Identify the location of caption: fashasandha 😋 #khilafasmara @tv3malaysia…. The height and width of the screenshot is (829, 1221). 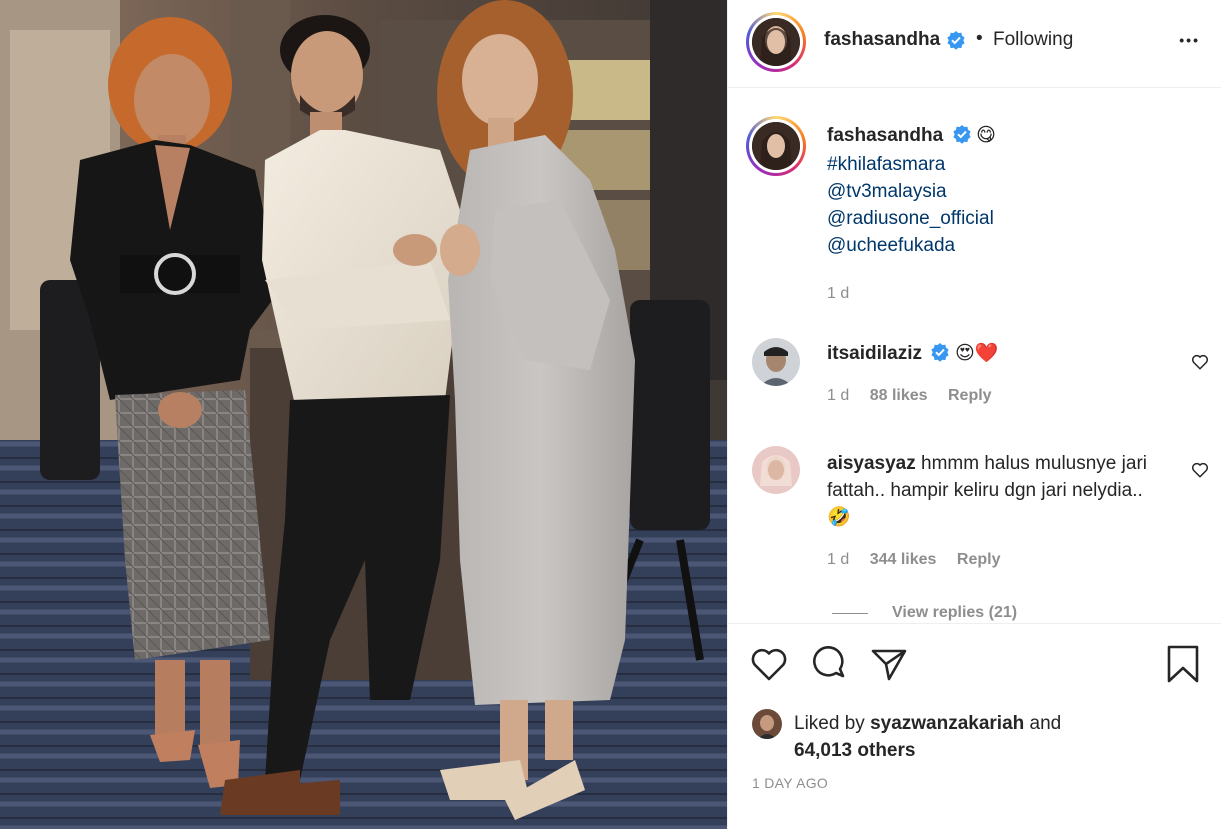
(911, 213).